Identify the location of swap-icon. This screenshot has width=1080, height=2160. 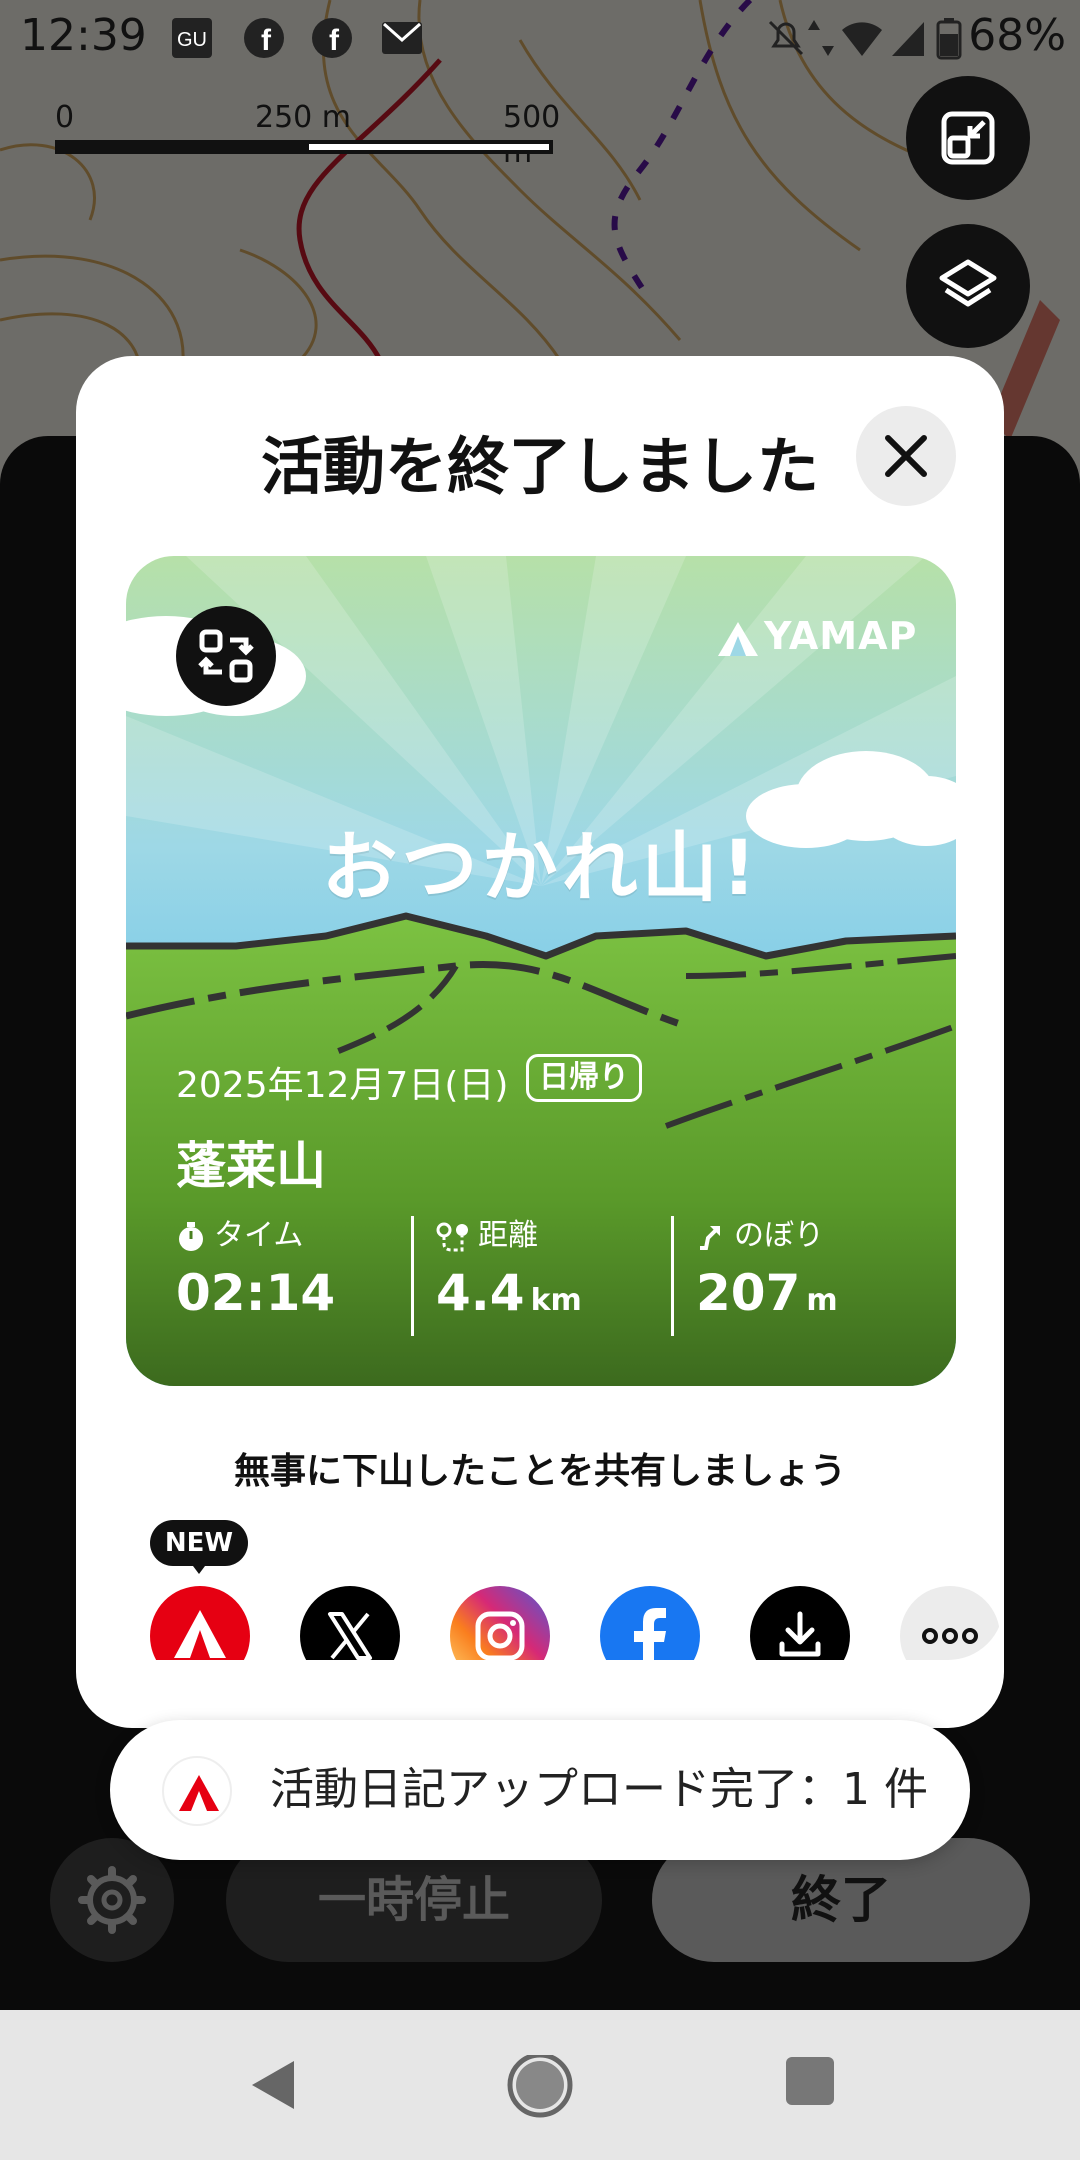
(226, 656).